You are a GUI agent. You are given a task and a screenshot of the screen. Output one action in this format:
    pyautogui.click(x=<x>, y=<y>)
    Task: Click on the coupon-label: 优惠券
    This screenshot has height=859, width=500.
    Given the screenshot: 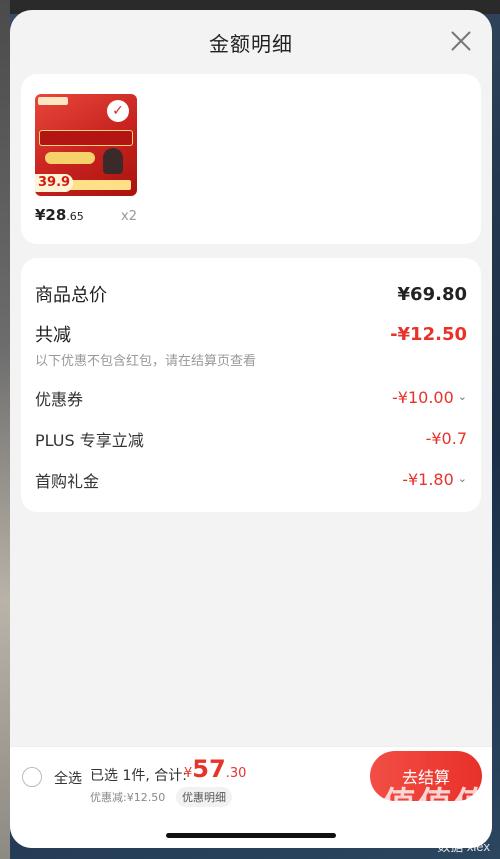 What is the action you would take?
    pyautogui.click(x=59, y=399)
    